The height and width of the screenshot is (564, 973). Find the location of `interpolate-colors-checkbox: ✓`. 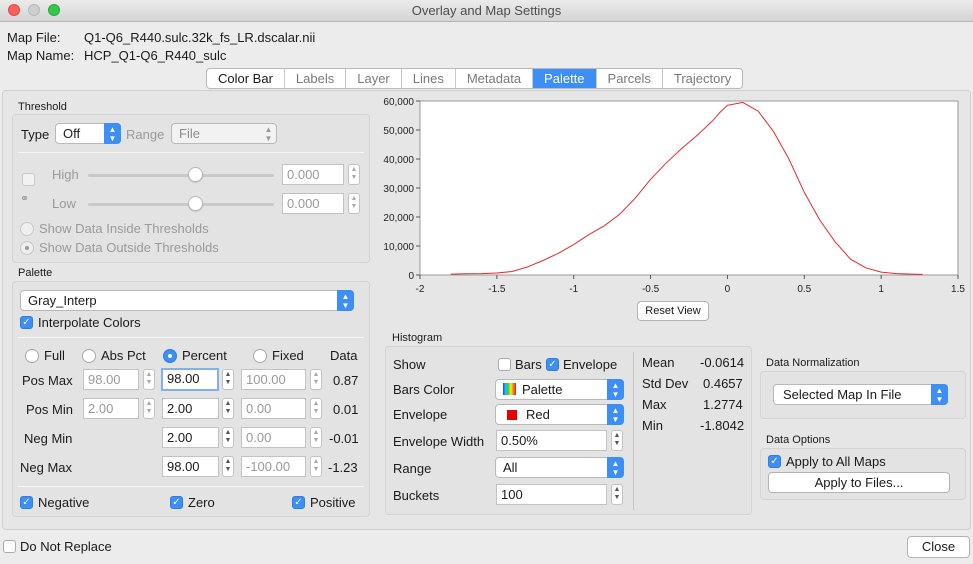

interpolate-colors-checkbox: ✓ is located at coordinates (26, 322).